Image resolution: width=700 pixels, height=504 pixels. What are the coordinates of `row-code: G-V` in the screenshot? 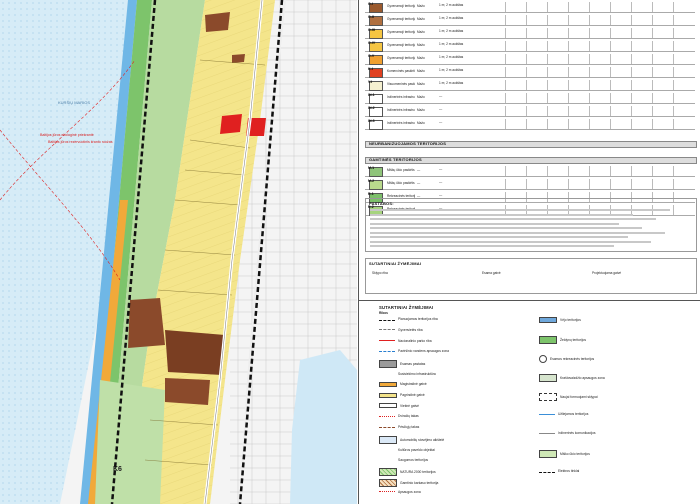 It's located at (371, 56).